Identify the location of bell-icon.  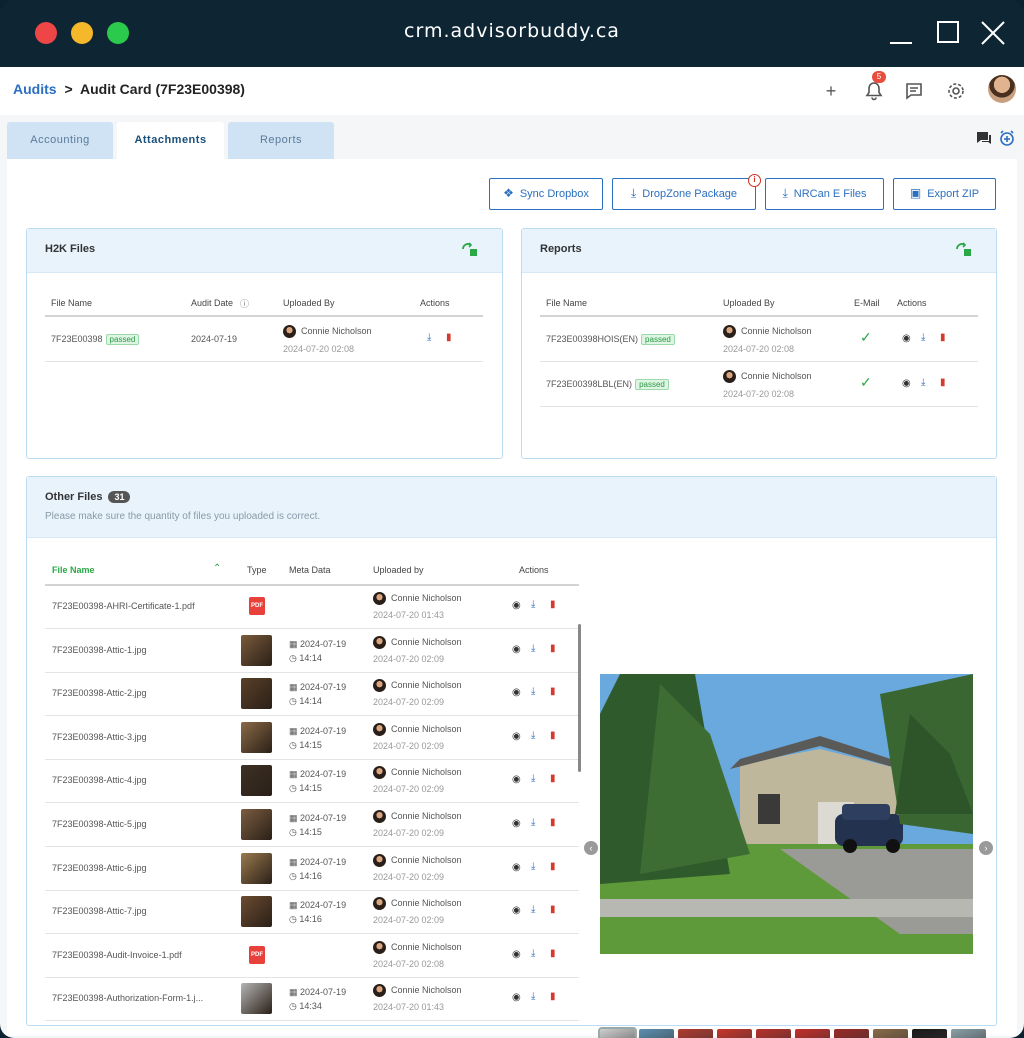
(874, 91).